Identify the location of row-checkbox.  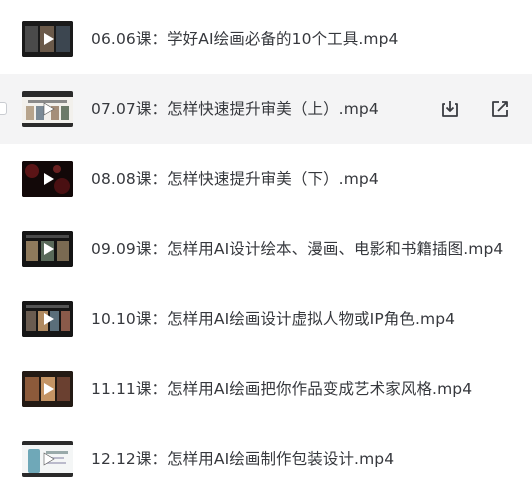
(3, 108).